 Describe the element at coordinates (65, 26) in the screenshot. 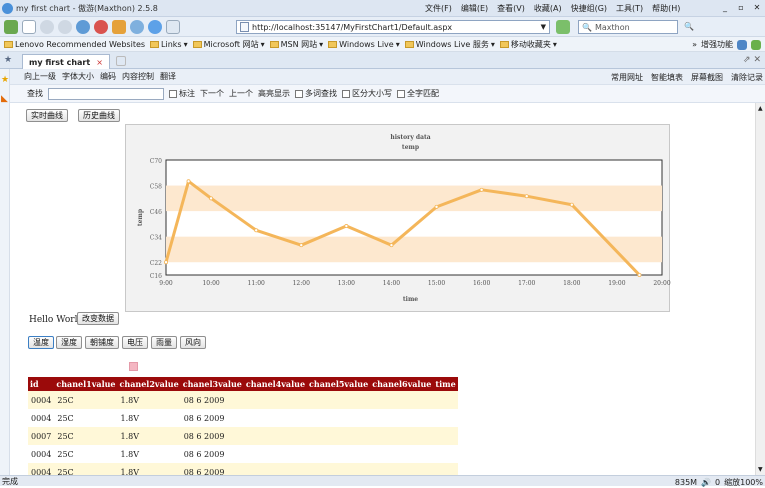

I see `forward-icon` at that location.